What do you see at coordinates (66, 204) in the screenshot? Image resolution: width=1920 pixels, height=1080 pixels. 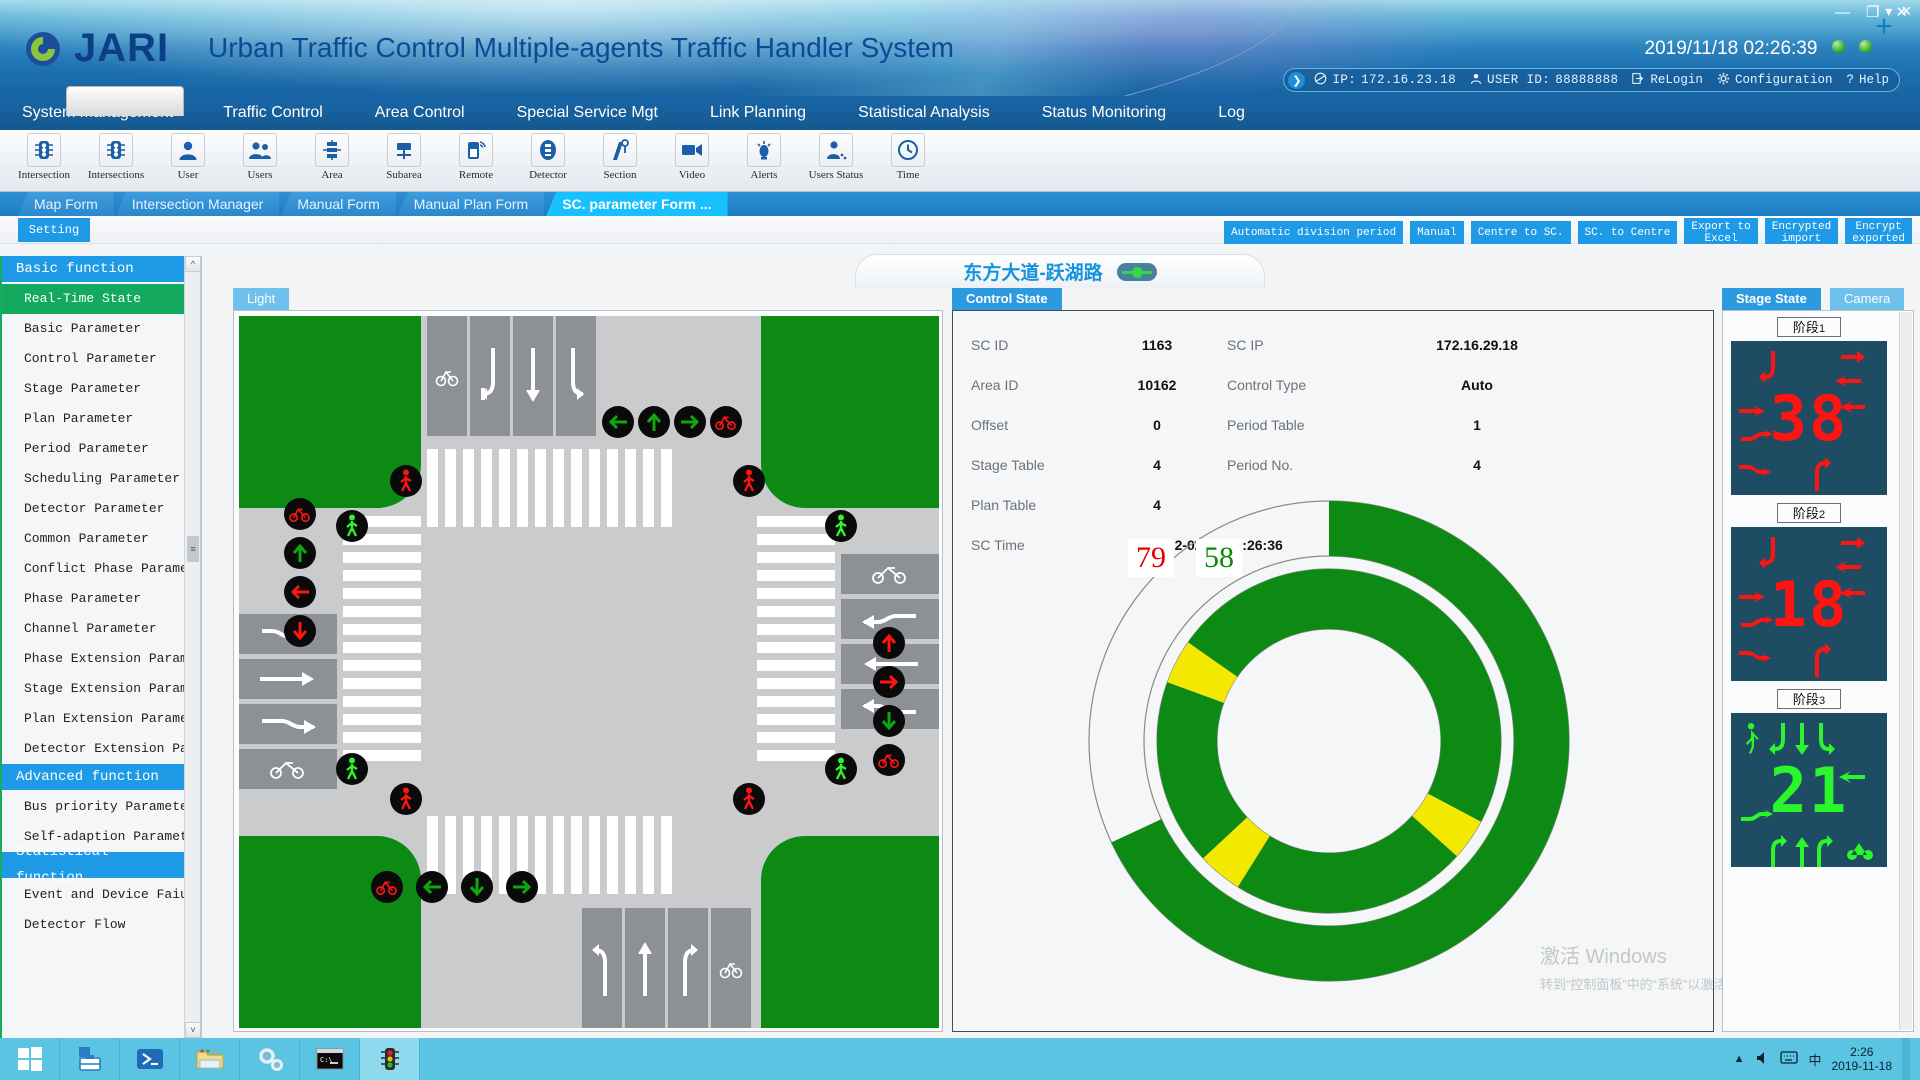 I see `form-tab-map-form: Map Form` at bounding box center [66, 204].